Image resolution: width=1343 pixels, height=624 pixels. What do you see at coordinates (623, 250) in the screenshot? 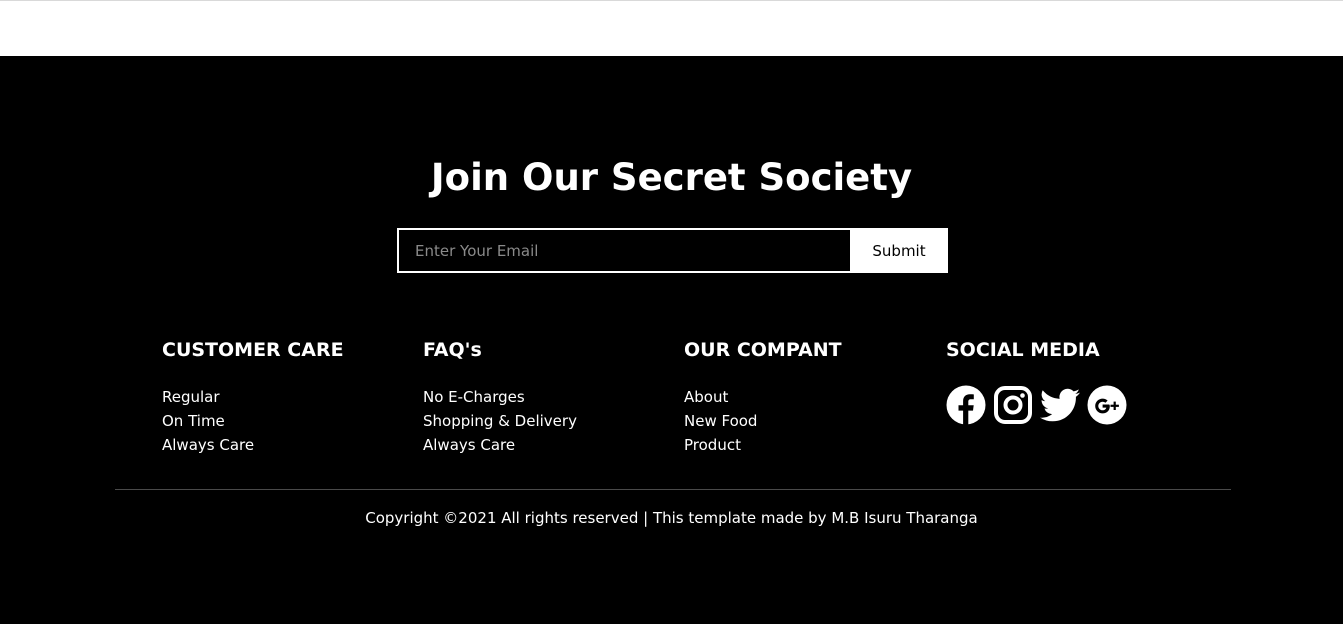
I see `email-input` at bounding box center [623, 250].